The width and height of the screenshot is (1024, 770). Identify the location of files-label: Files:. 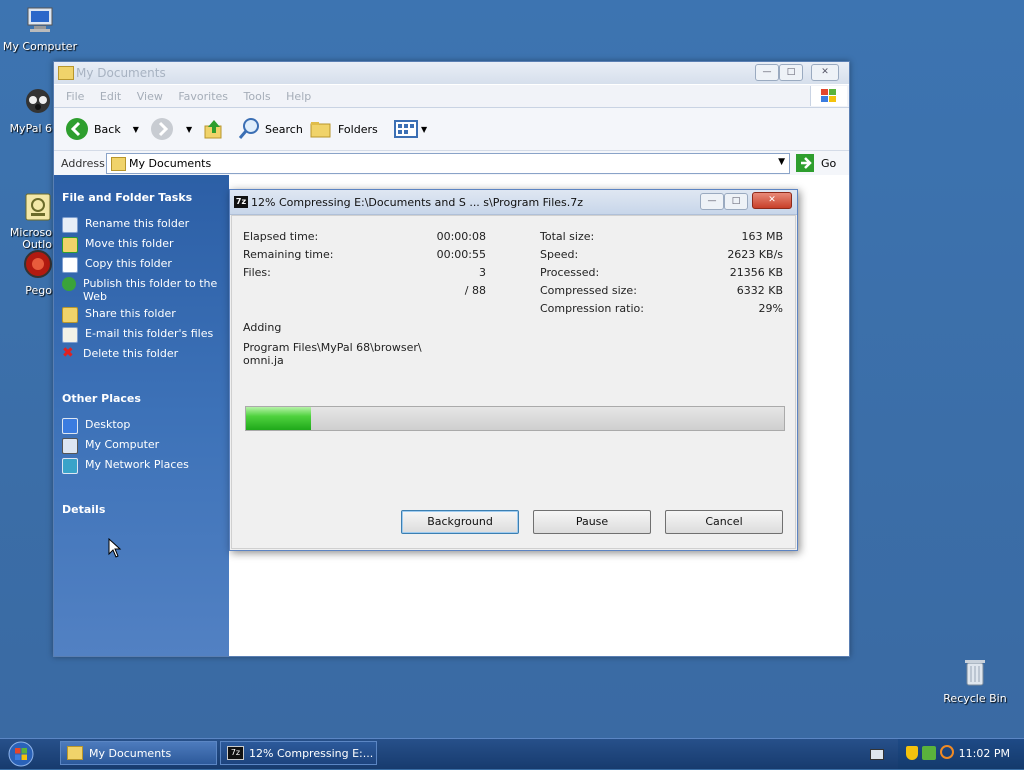
(257, 272).